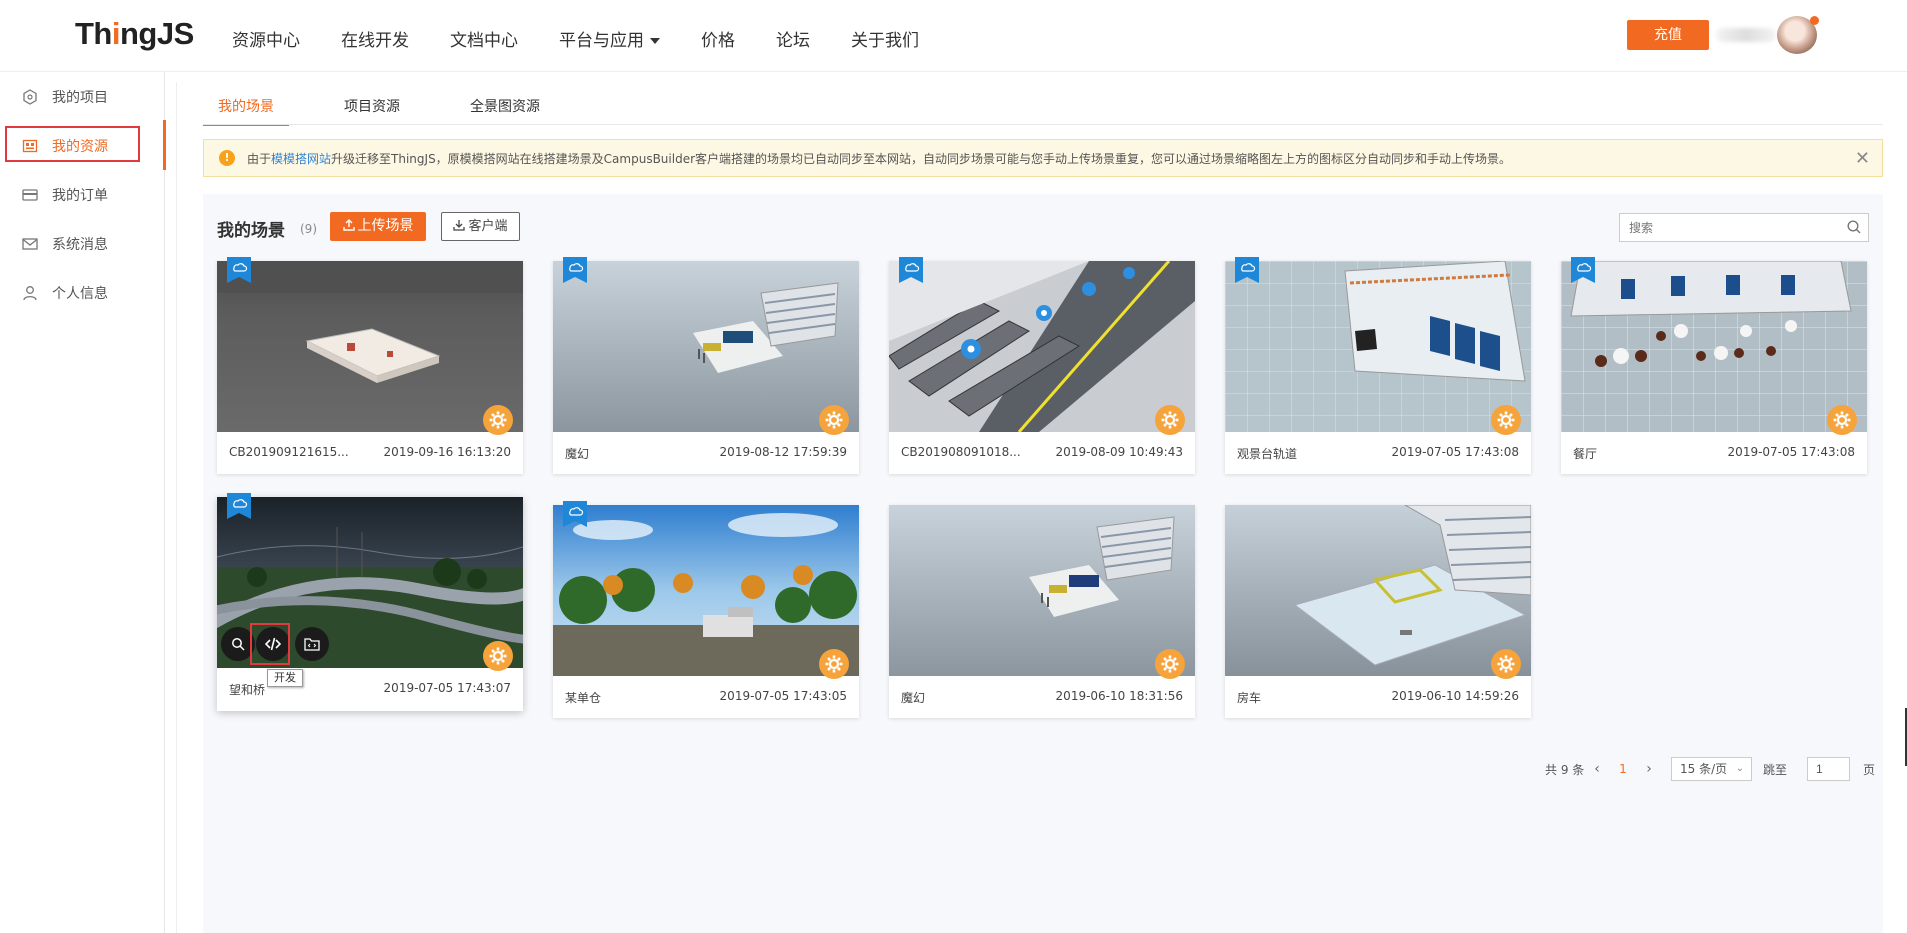  What do you see at coordinates (82, 293) in the screenshot?
I see `sidebar-item-profile: 个人信息` at bounding box center [82, 293].